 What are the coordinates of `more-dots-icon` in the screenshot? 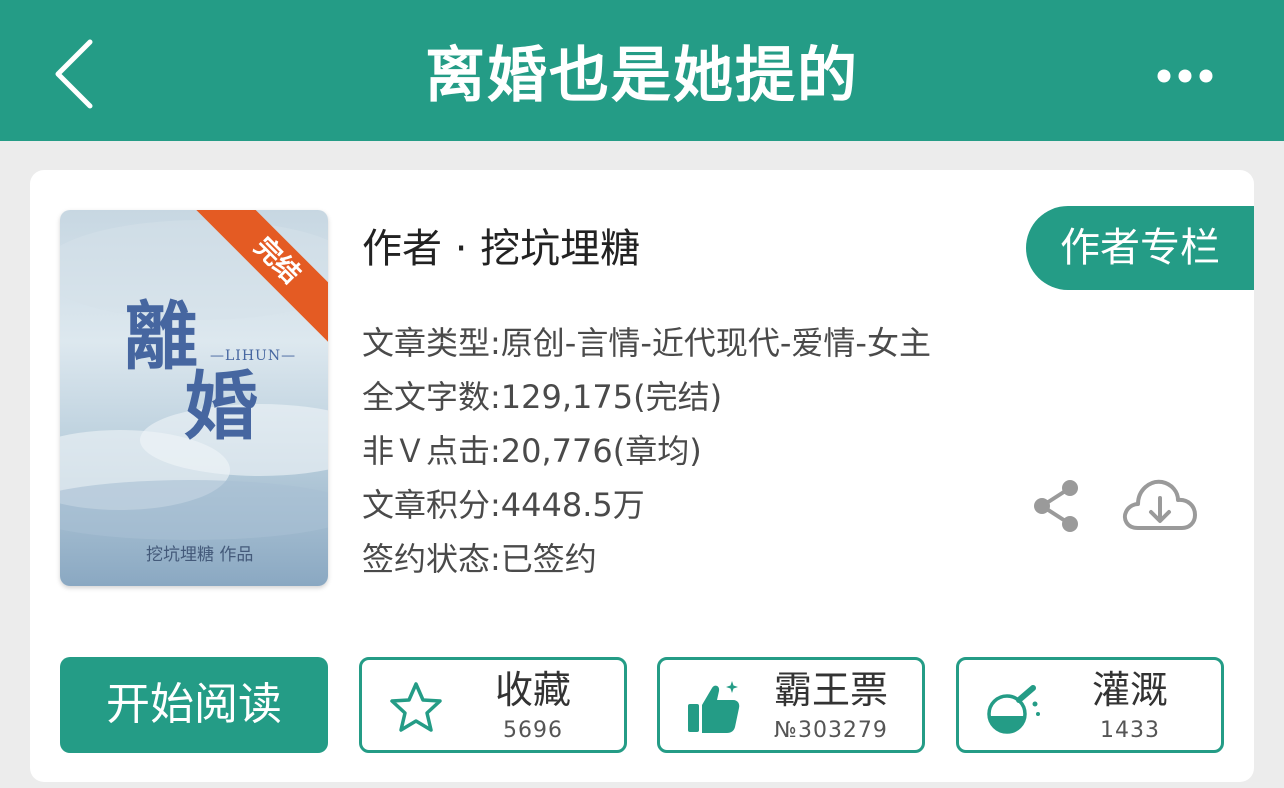 It's located at (1185, 76).